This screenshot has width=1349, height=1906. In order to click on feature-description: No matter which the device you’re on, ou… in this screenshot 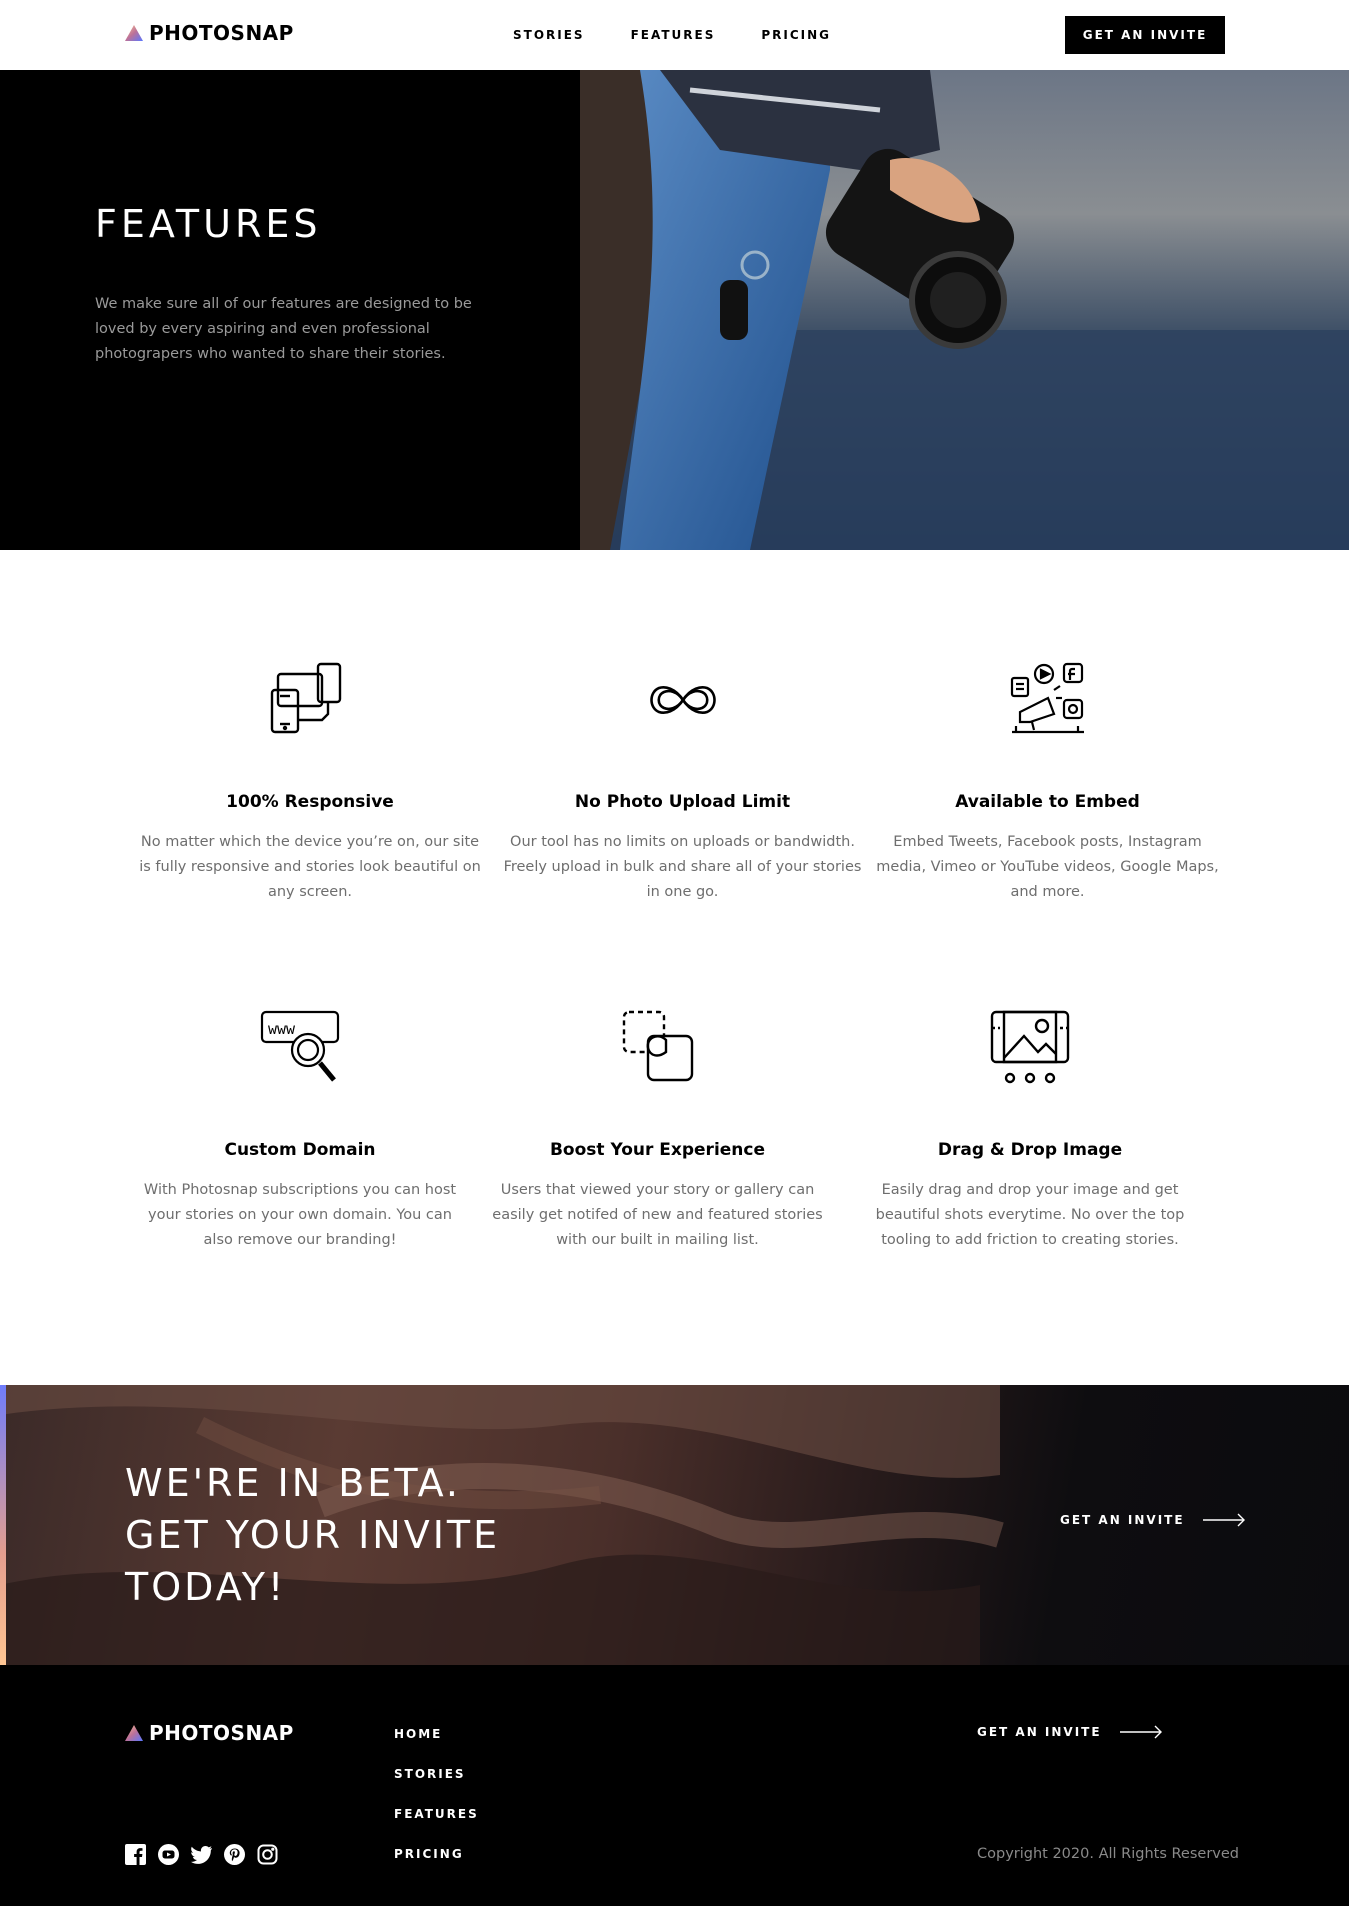, I will do `click(310, 867)`.